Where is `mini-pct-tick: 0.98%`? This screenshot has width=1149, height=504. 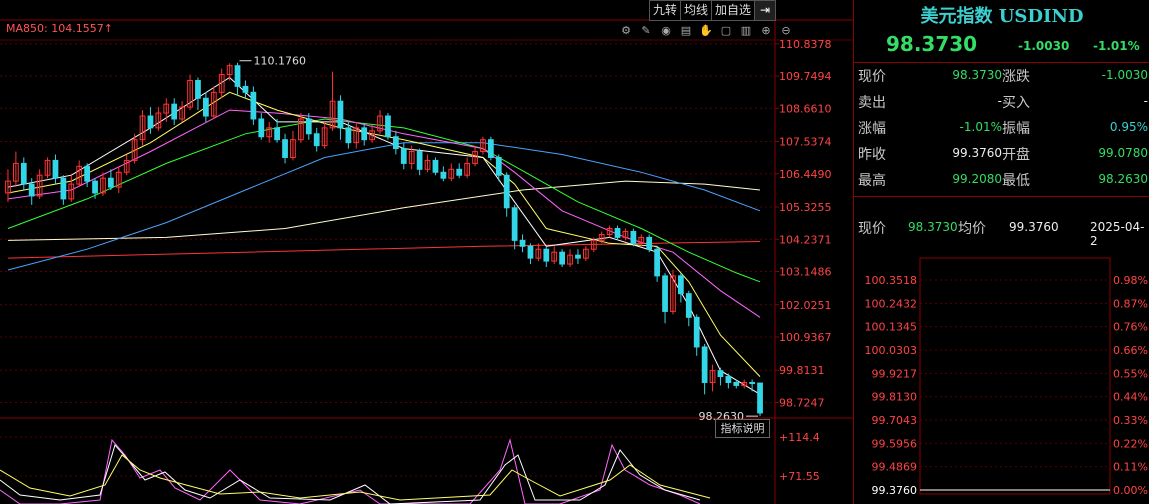 mini-pct-tick: 0.98% is located at coordinates (1130, 280).